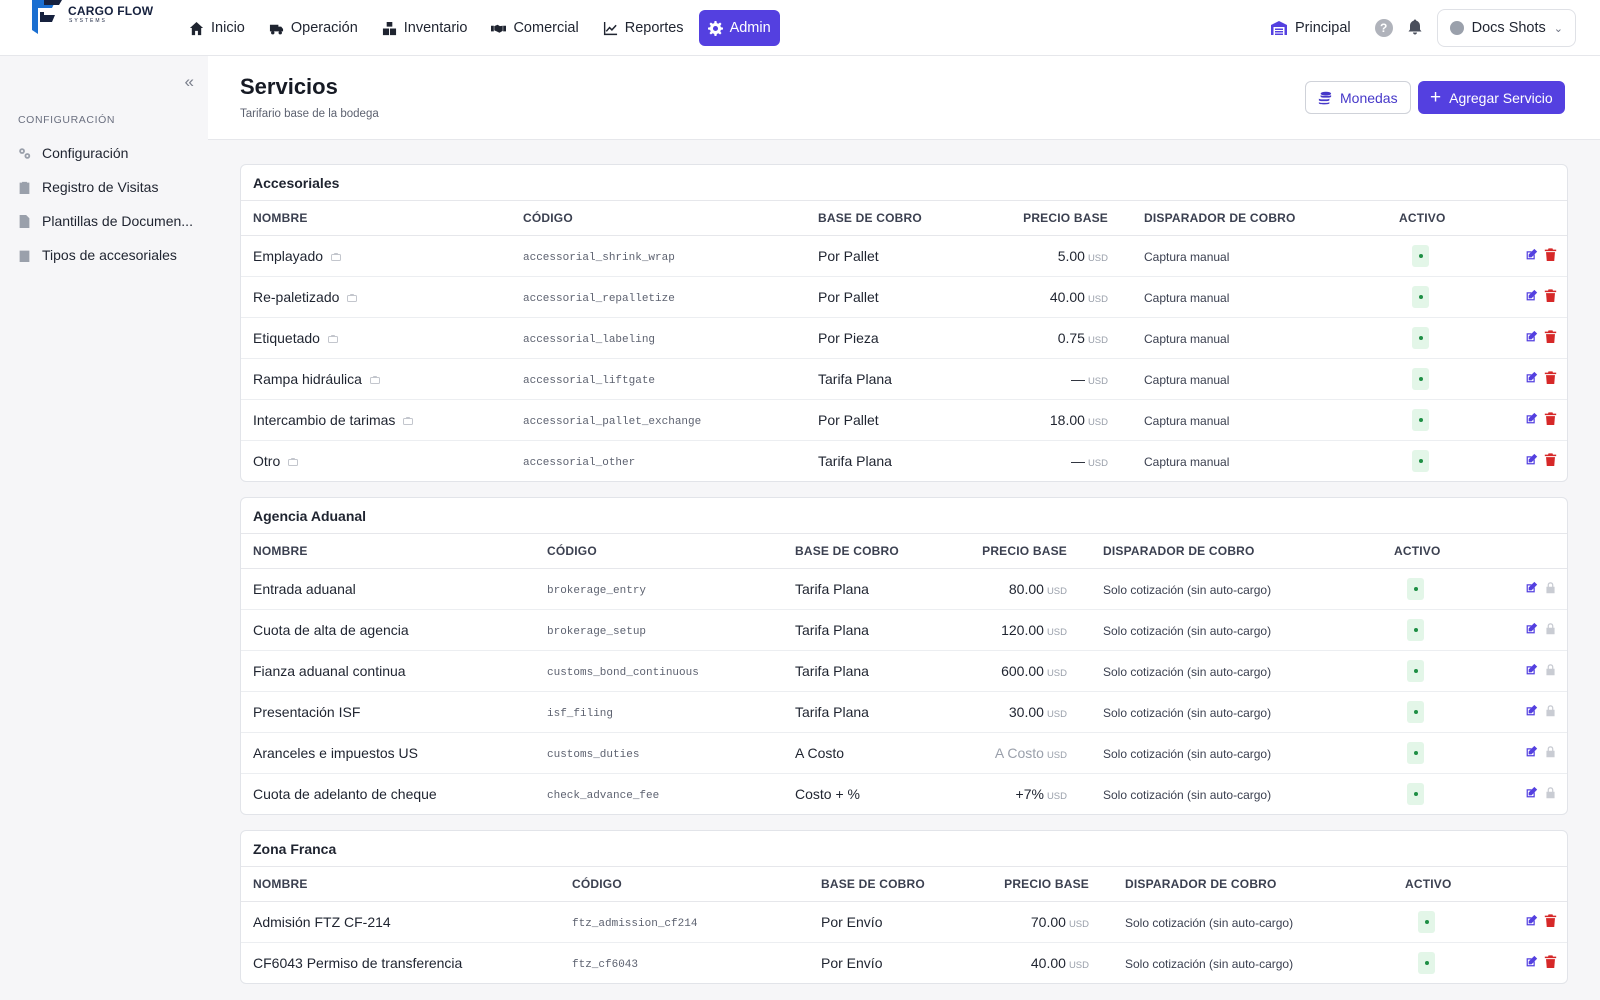  Describe the element at coordinates (1236, 753) in the screenshot. I see `billing-trigger-cell: Solo cotización (sin auto-cargo)` at that location.